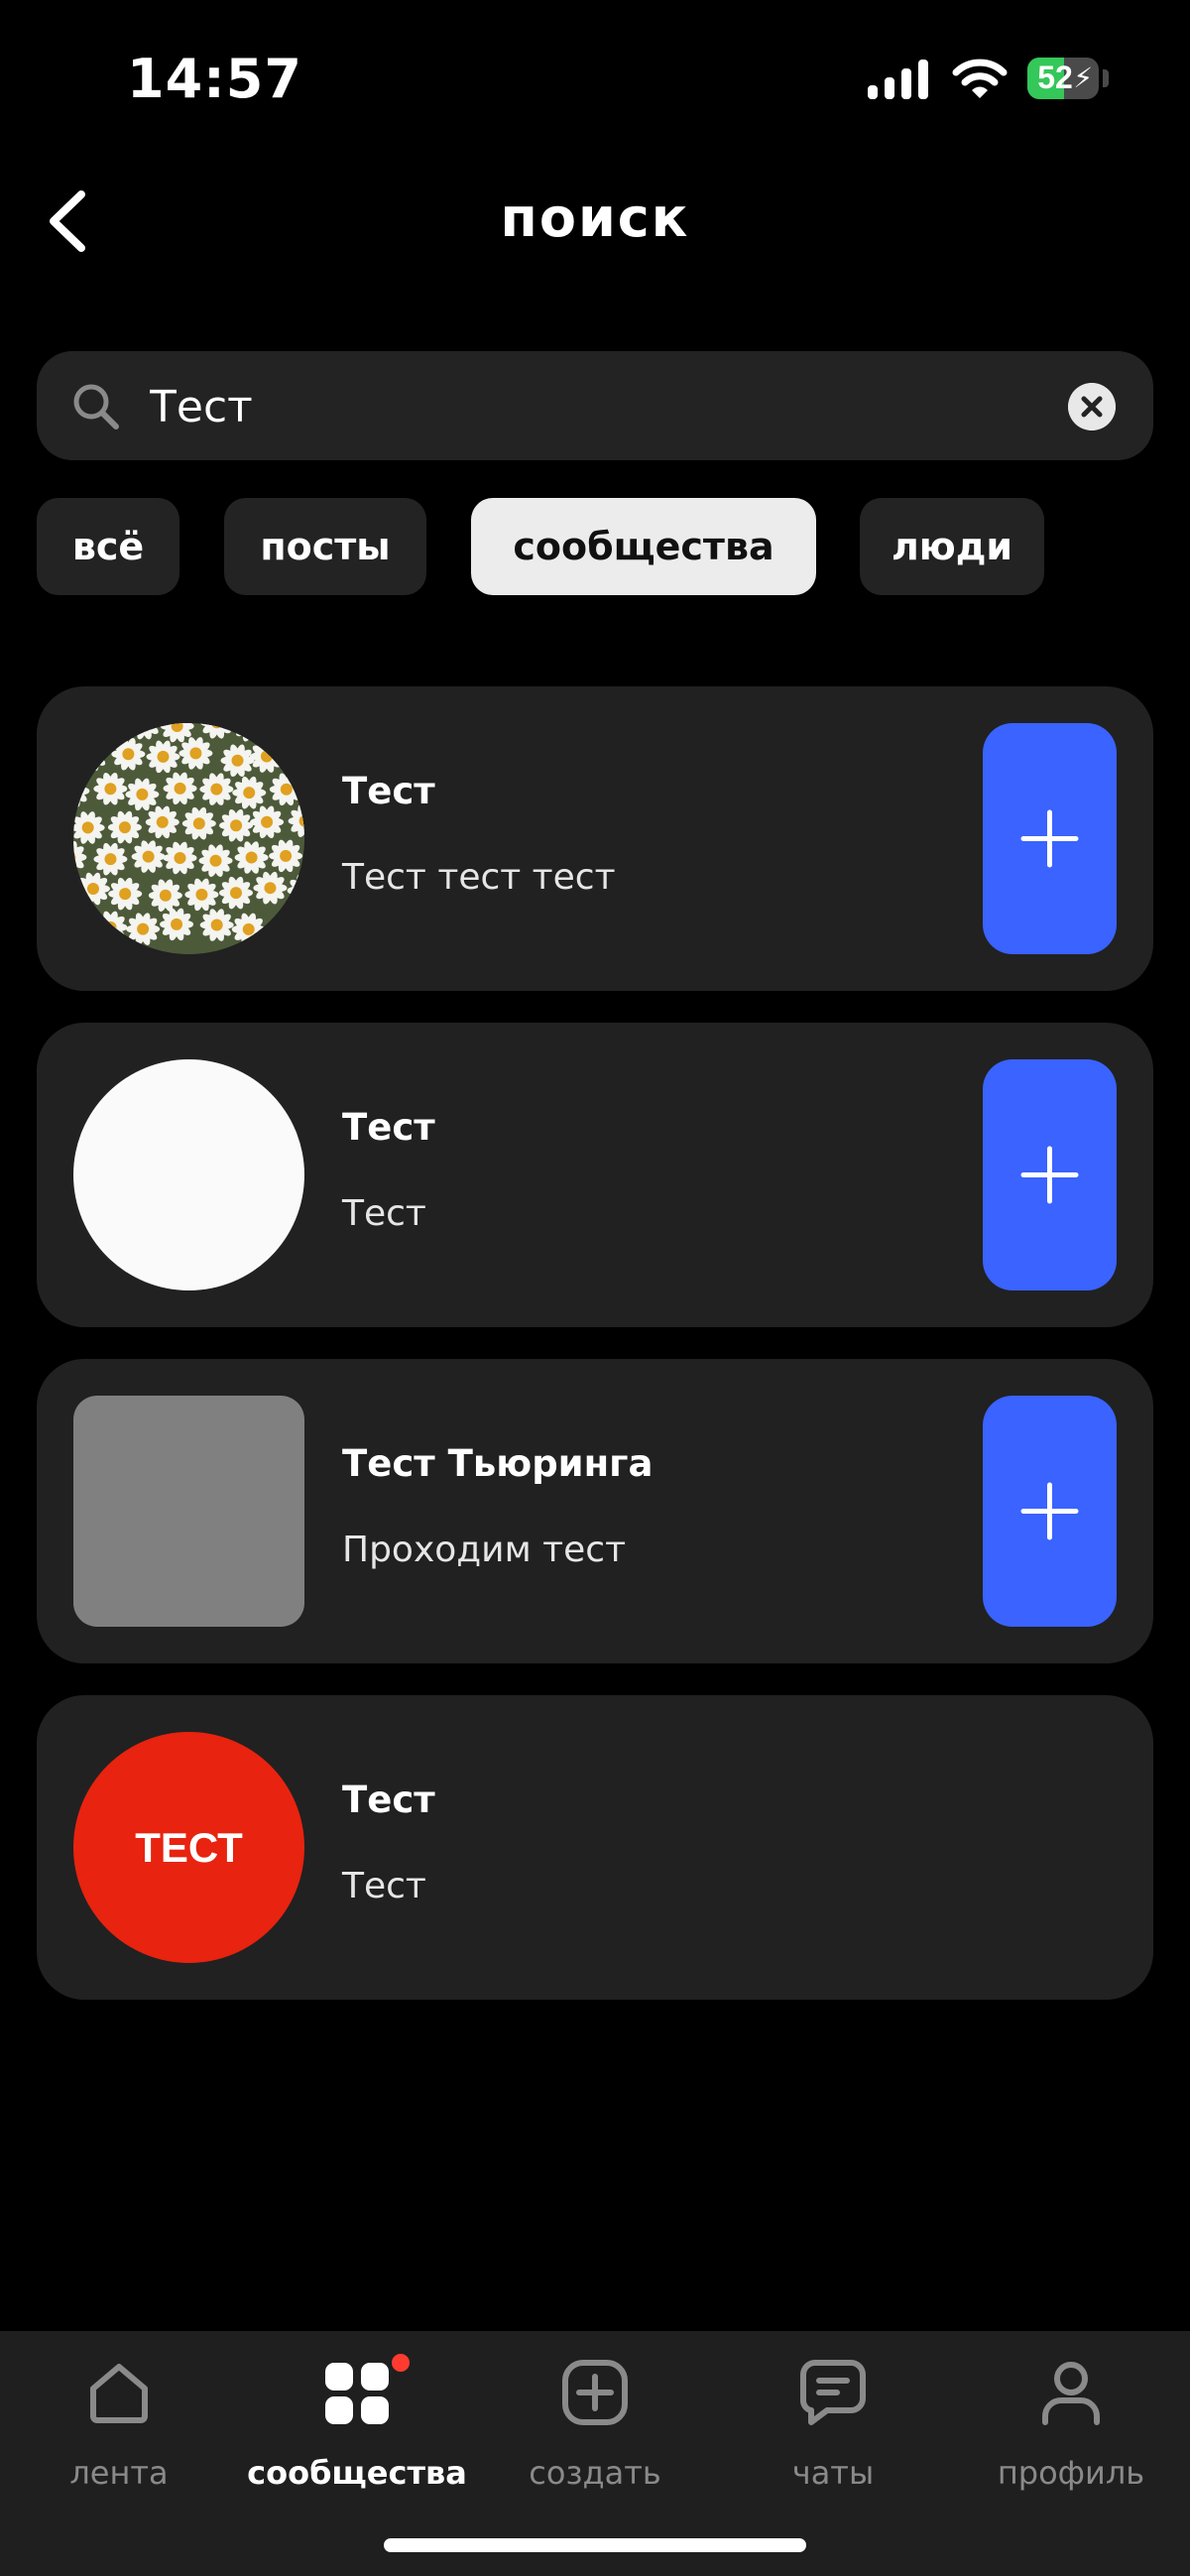 The height and width of the screenshot is (2576, 1190). What do you see at coordinates (498, 1463) in the screenshot?
I see `community-name: Тест Тьюринга` at bounding box center [498, 1463].